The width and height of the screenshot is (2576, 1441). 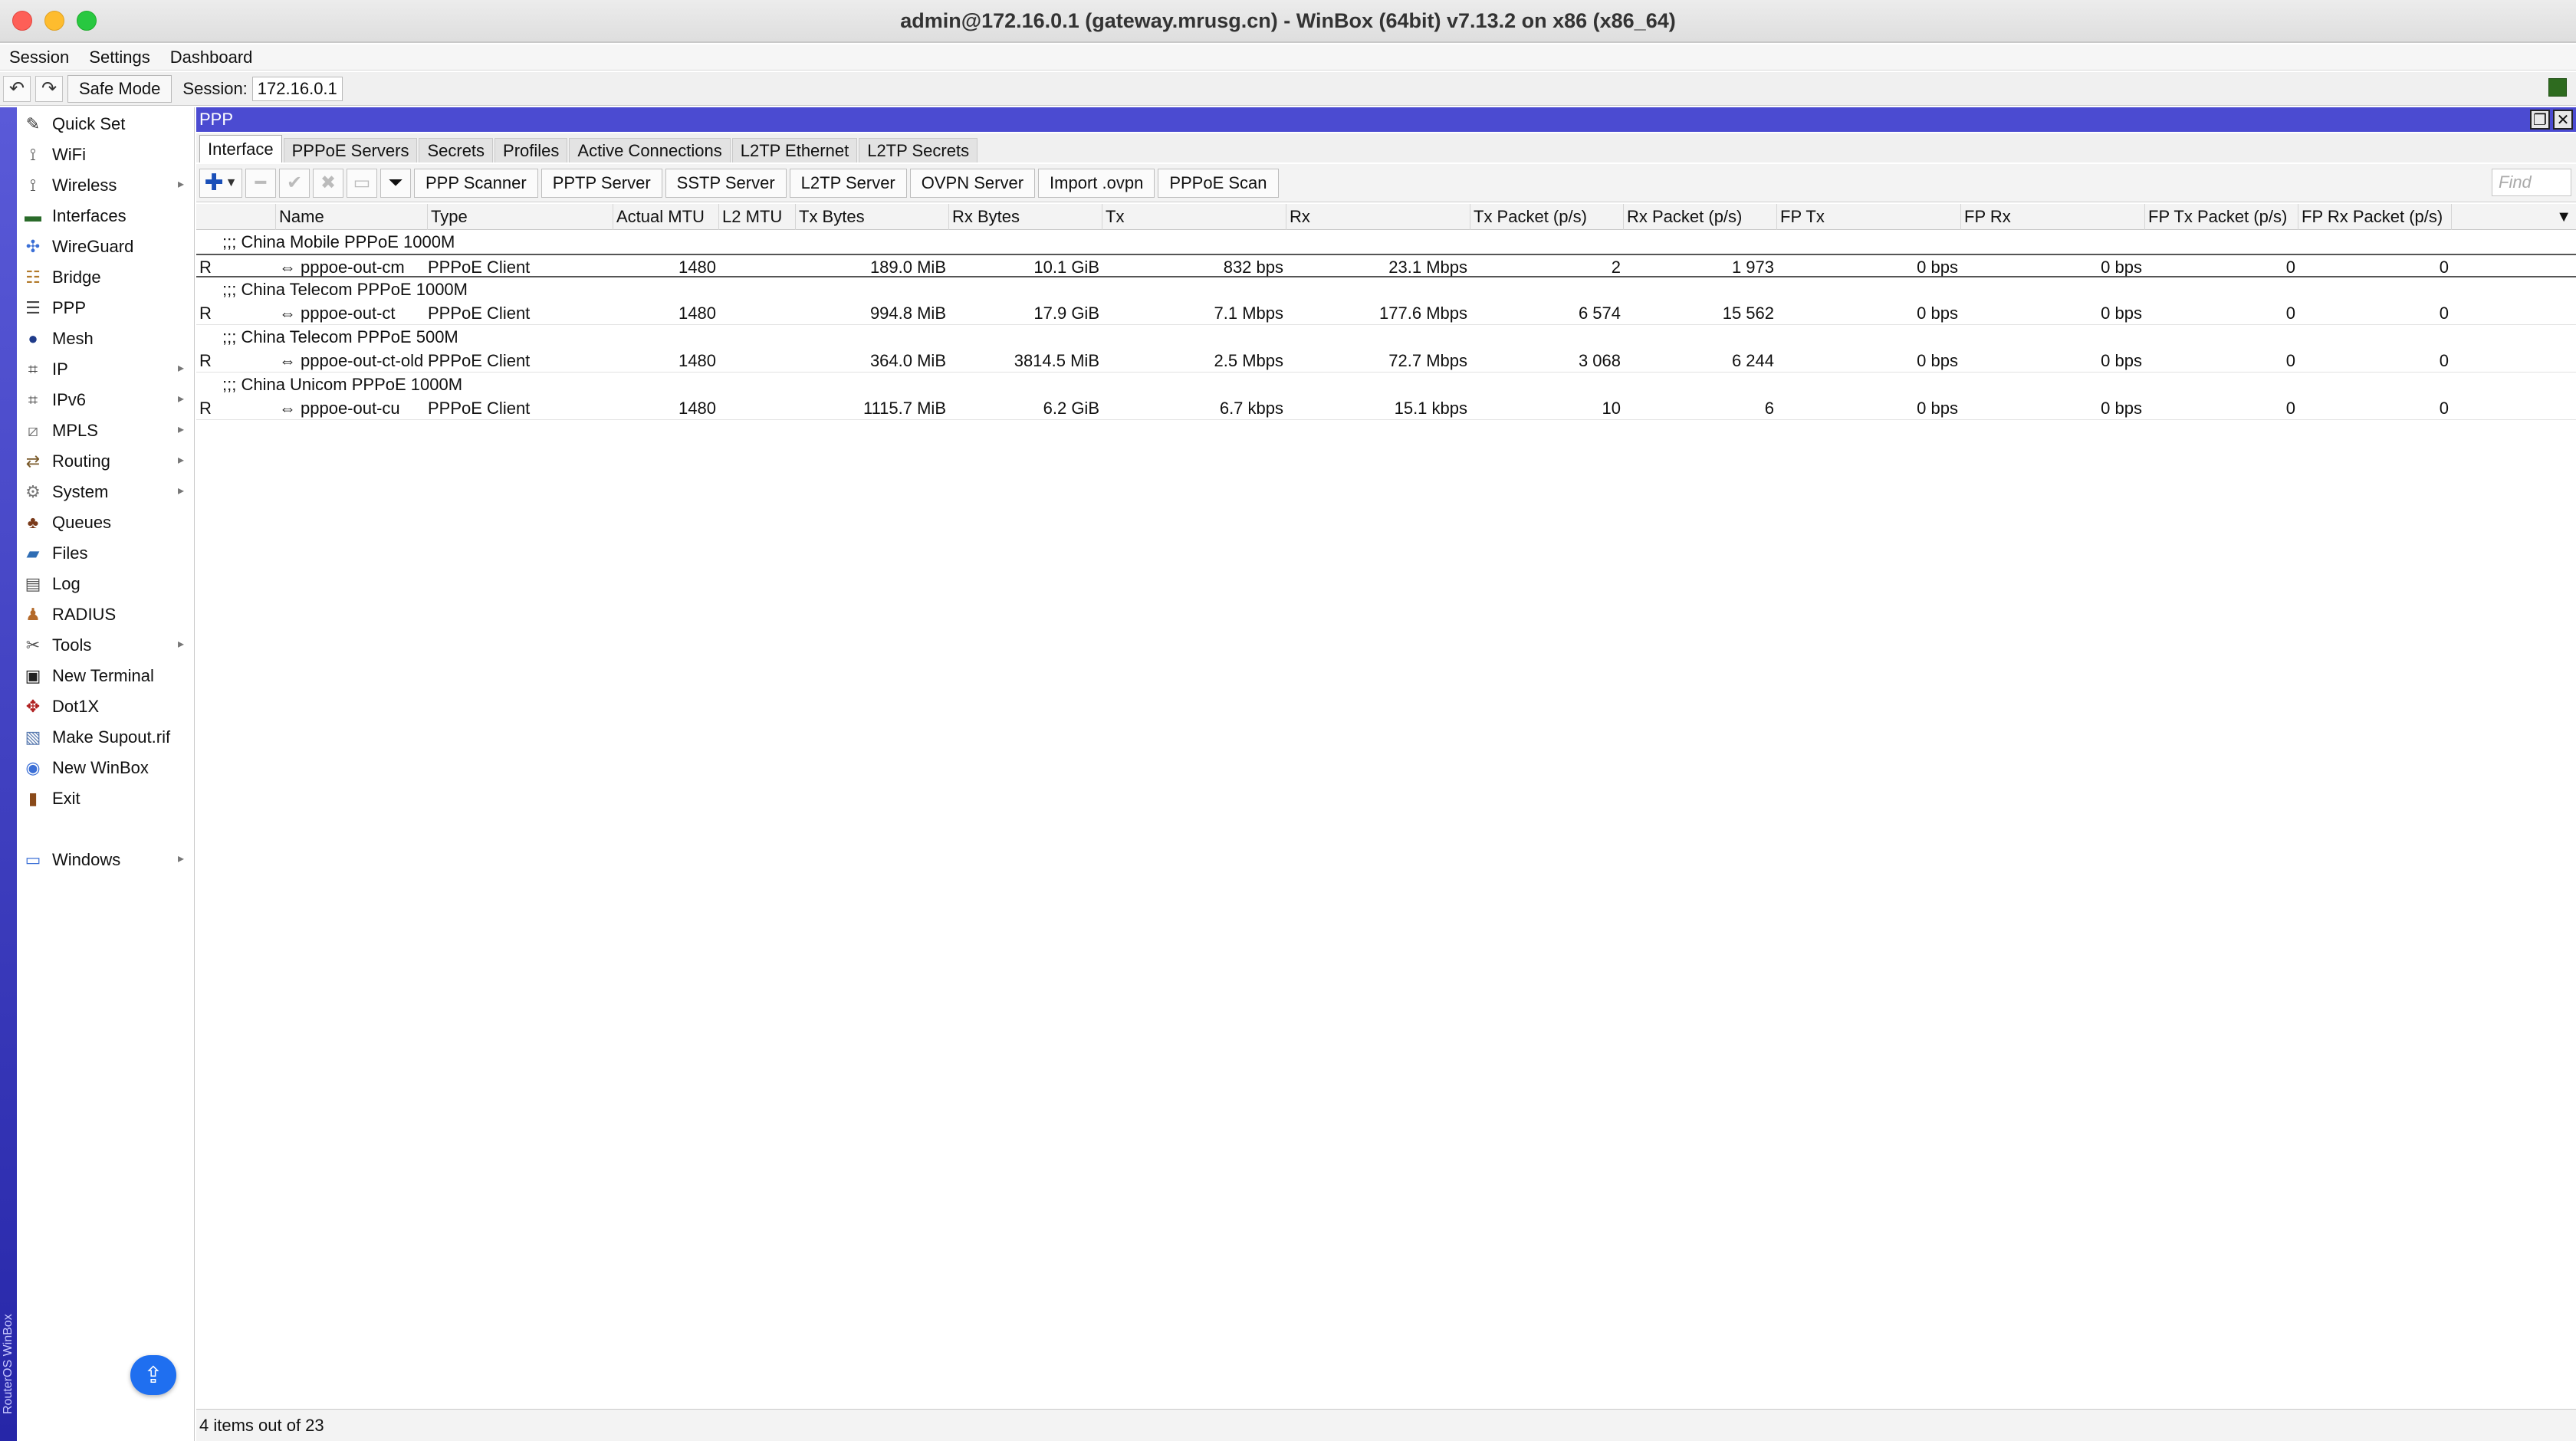 What do you see at coordinates (106, 431) in the screenshot?
I see `sidebar-item-mpls: ⧄ MPLS ▸` at bounding box center [106, 431].